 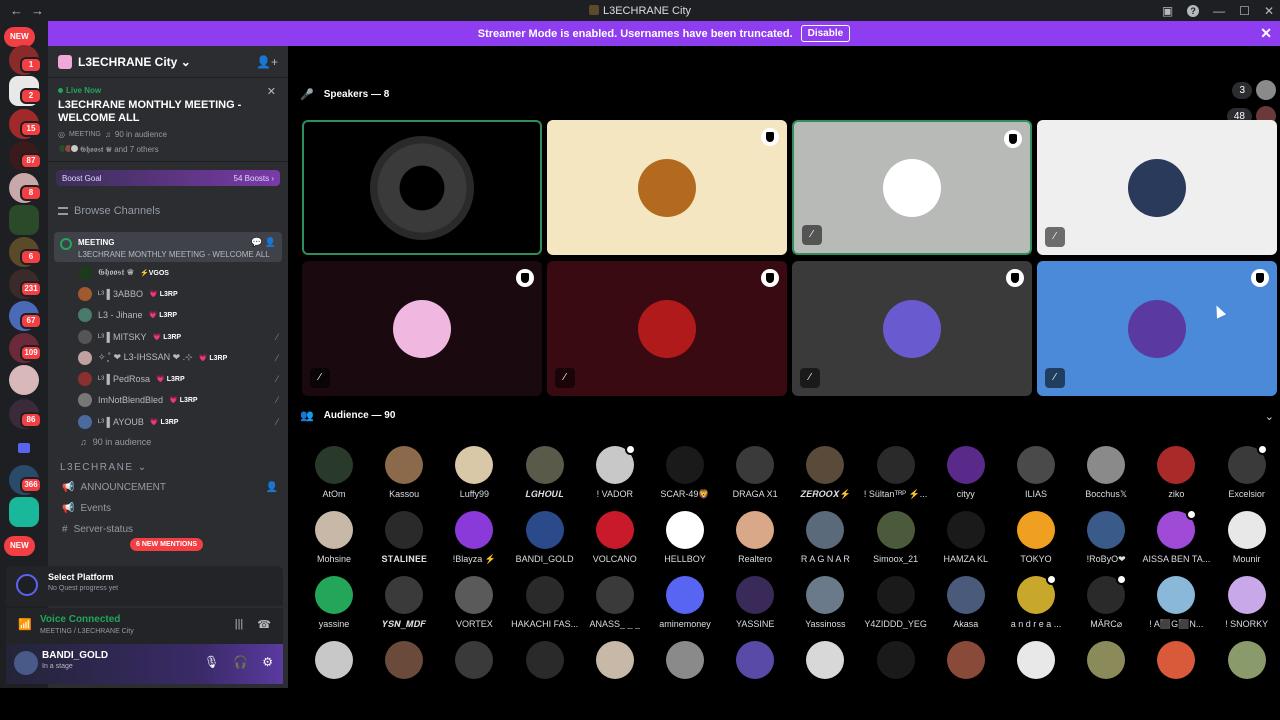 I want to click on audience-member: Excelsior, so click(x=1246, y=471).